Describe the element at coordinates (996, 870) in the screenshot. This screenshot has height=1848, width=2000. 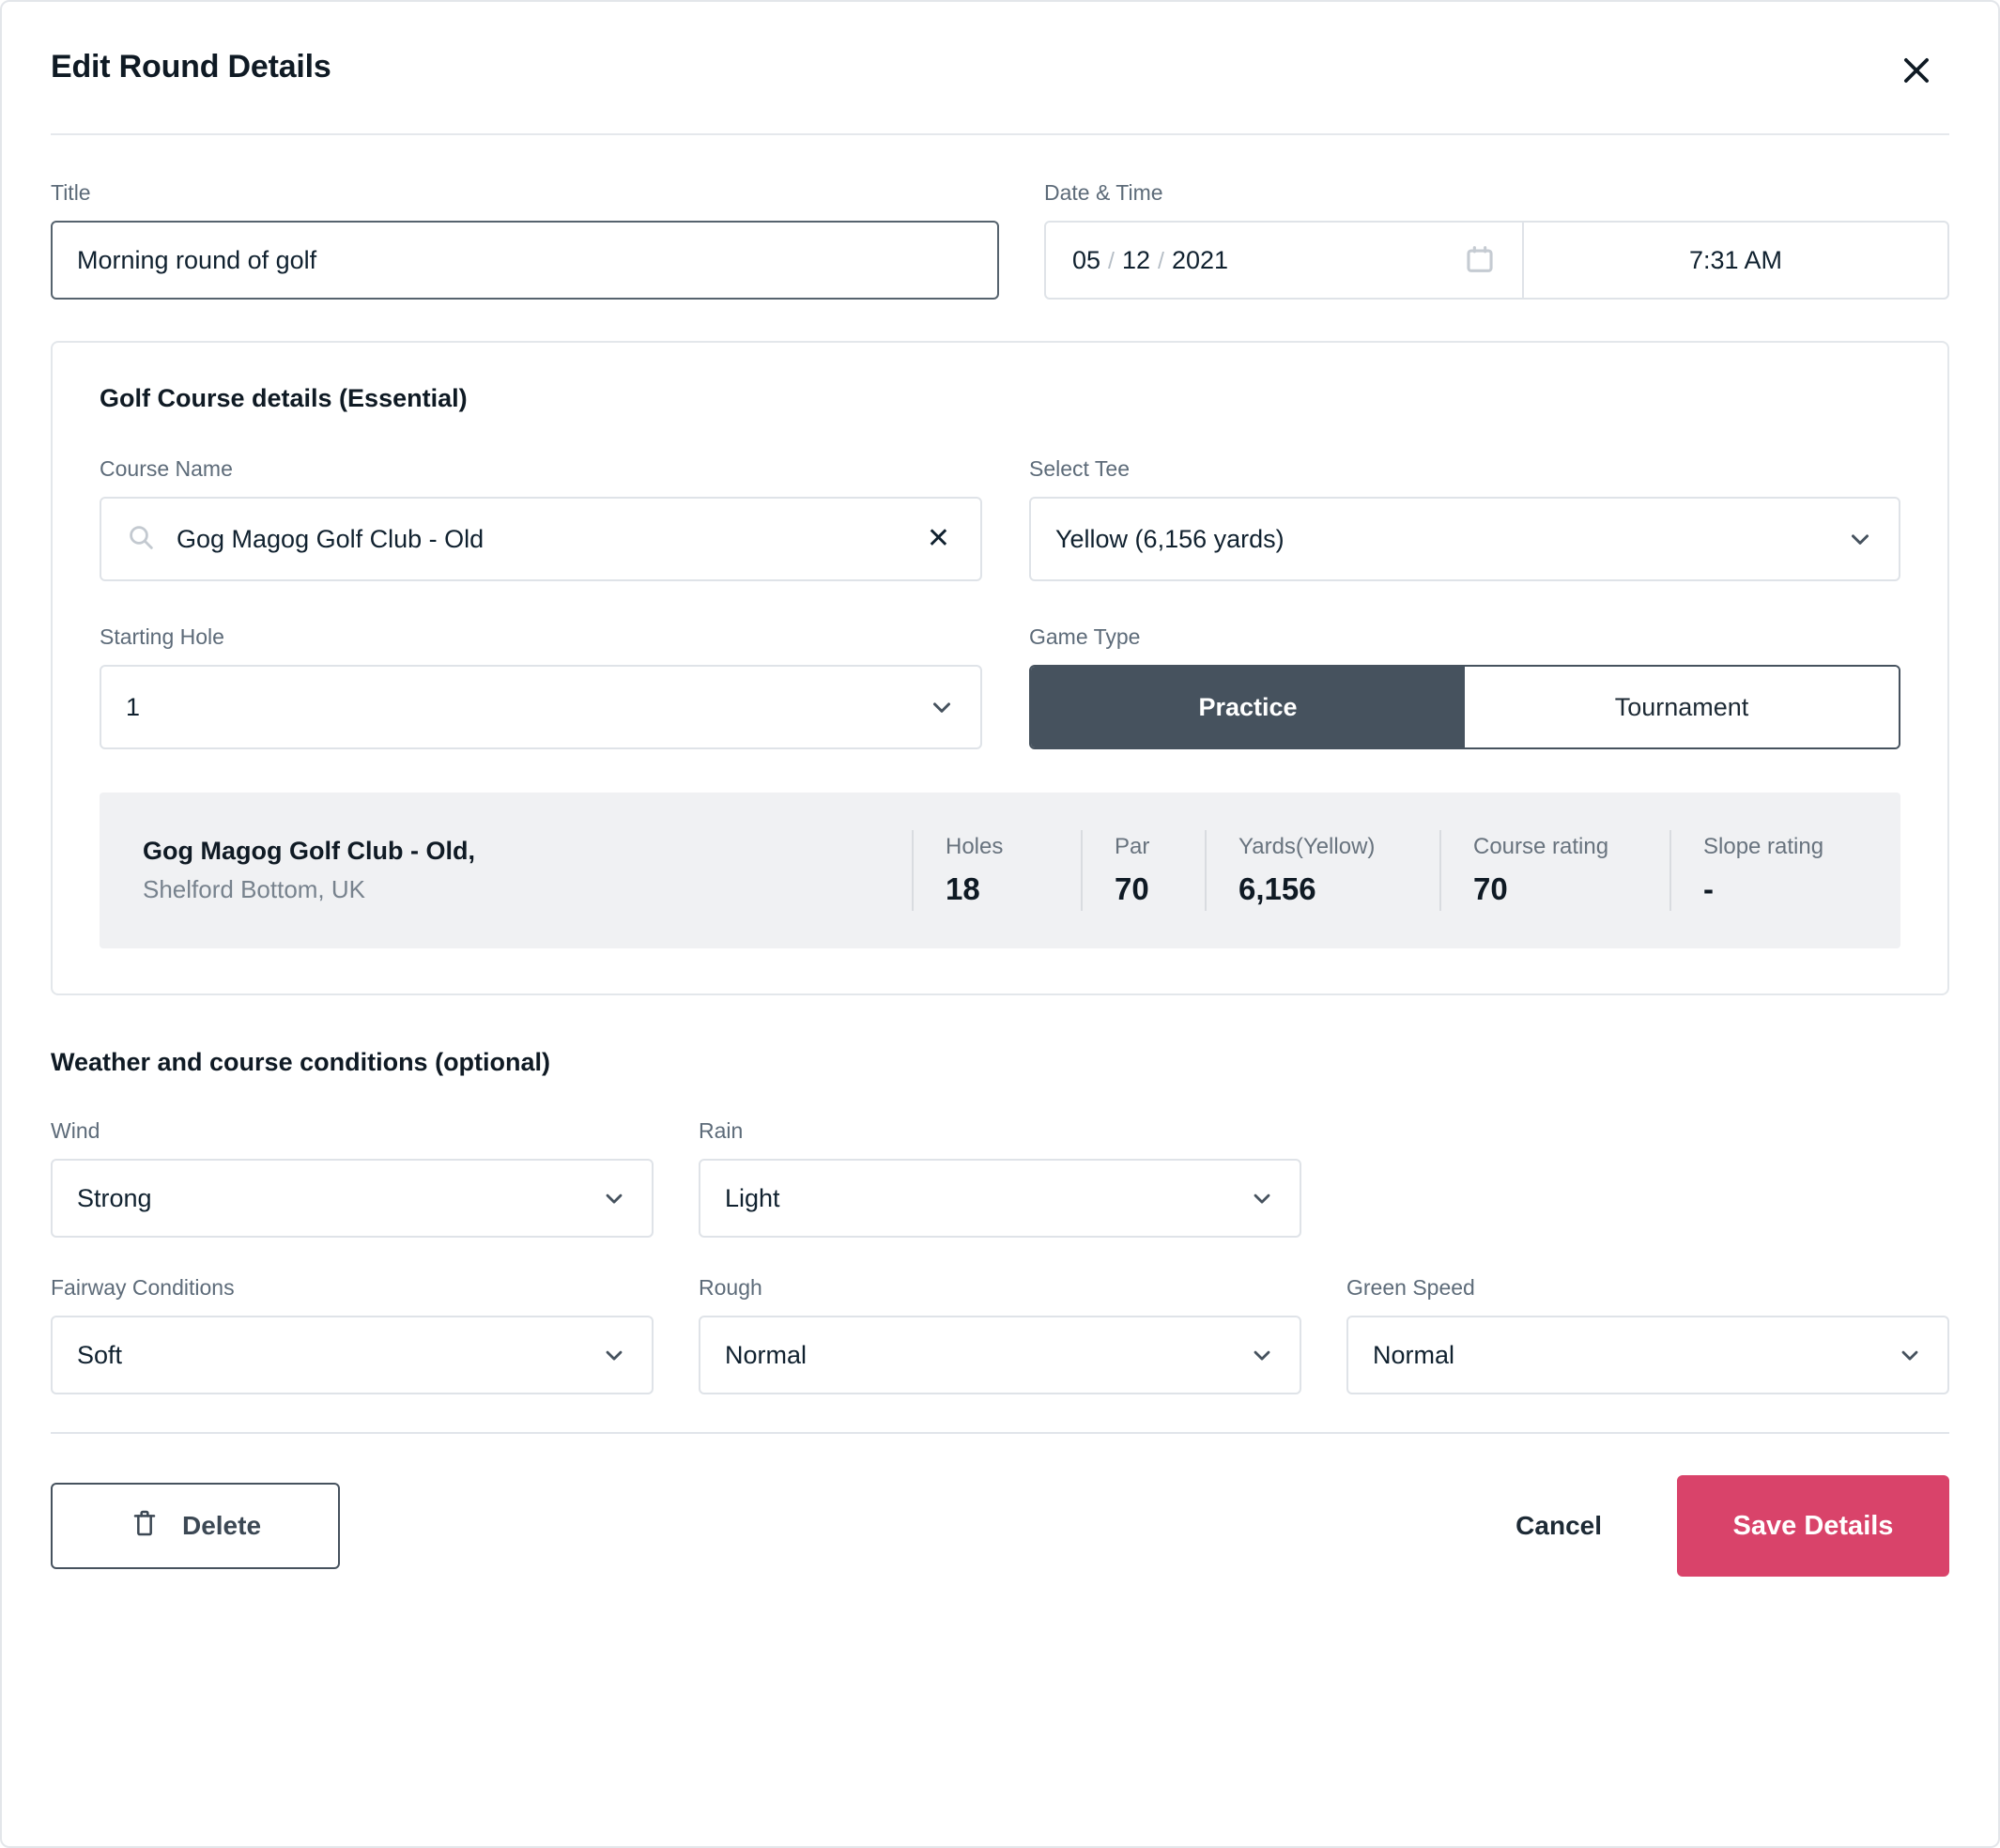
I see `stat-holes: Holes 18` at that location.